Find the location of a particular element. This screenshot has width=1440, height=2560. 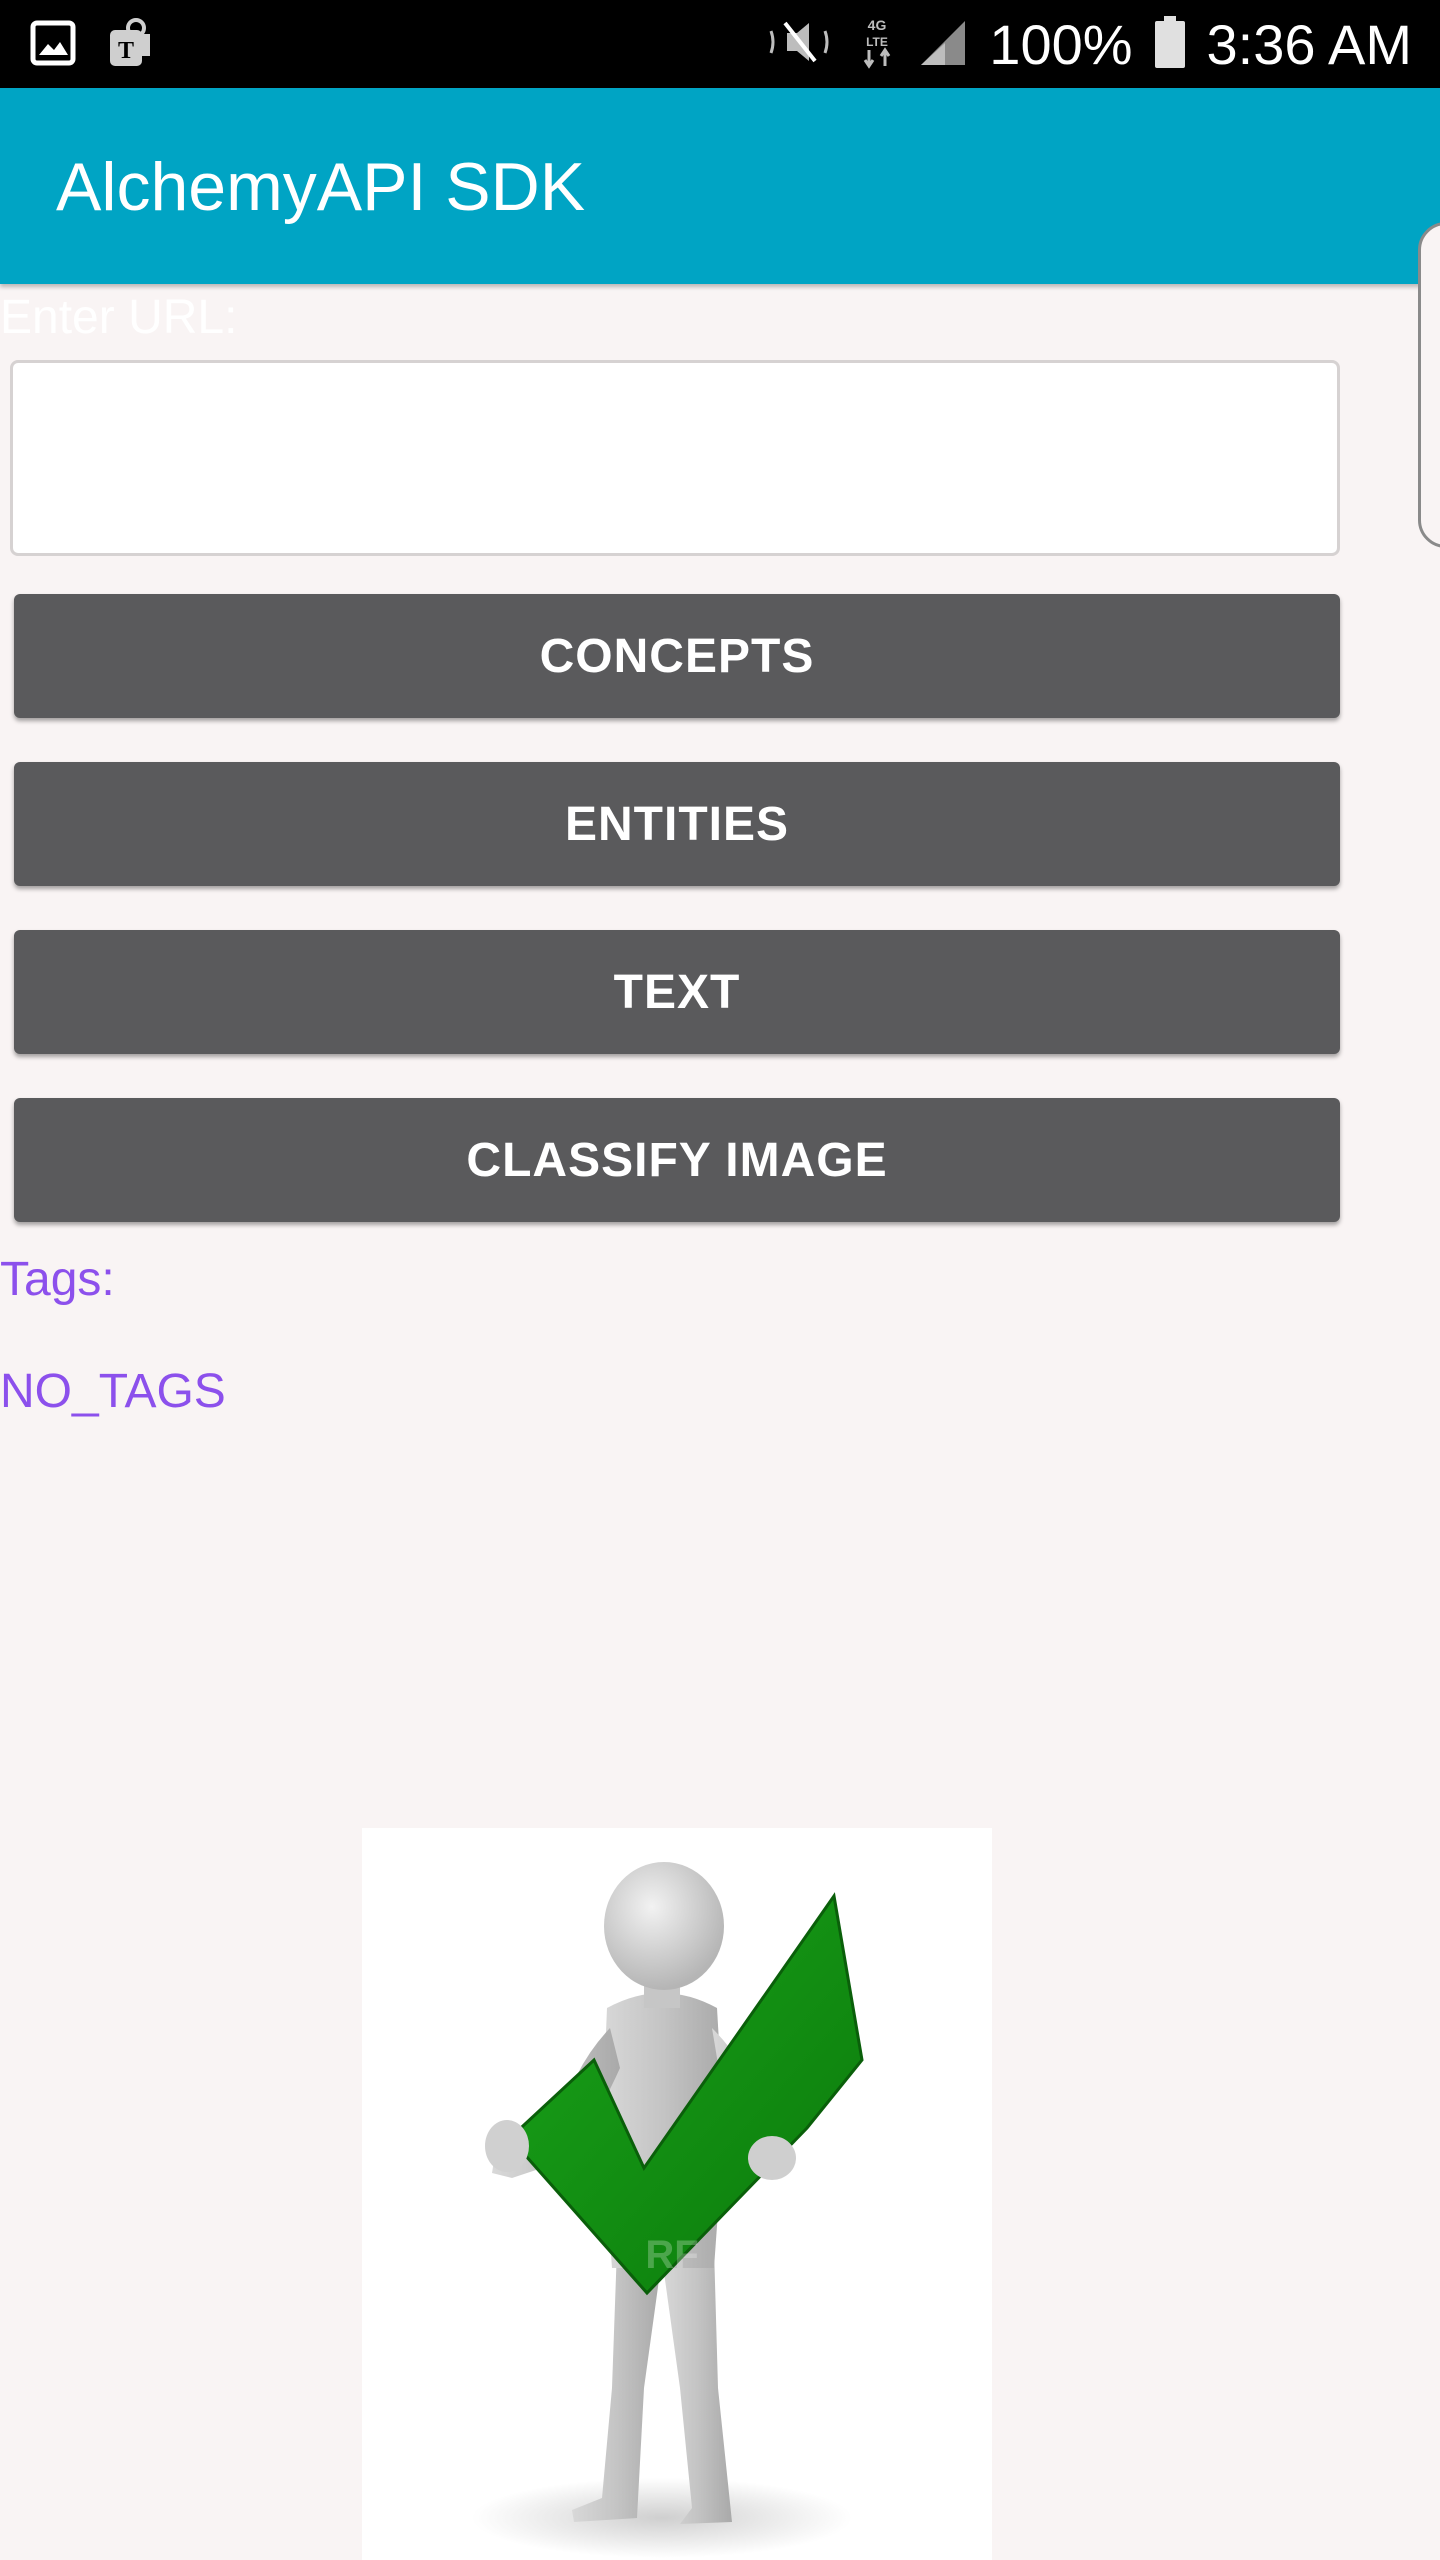

gallery-icon is located at coordinates (53, 45).